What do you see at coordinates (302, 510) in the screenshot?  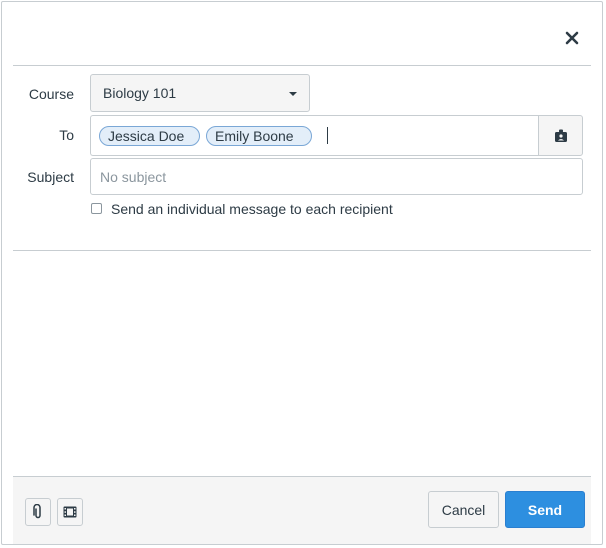 I see `dialog-footer: Cancel Send` at bounding box center [302, 510].